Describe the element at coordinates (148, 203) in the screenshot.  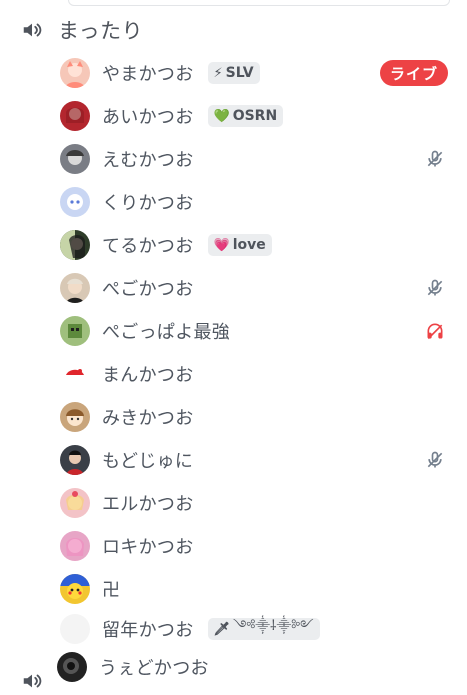
I see `username: くりかつお` at that location.